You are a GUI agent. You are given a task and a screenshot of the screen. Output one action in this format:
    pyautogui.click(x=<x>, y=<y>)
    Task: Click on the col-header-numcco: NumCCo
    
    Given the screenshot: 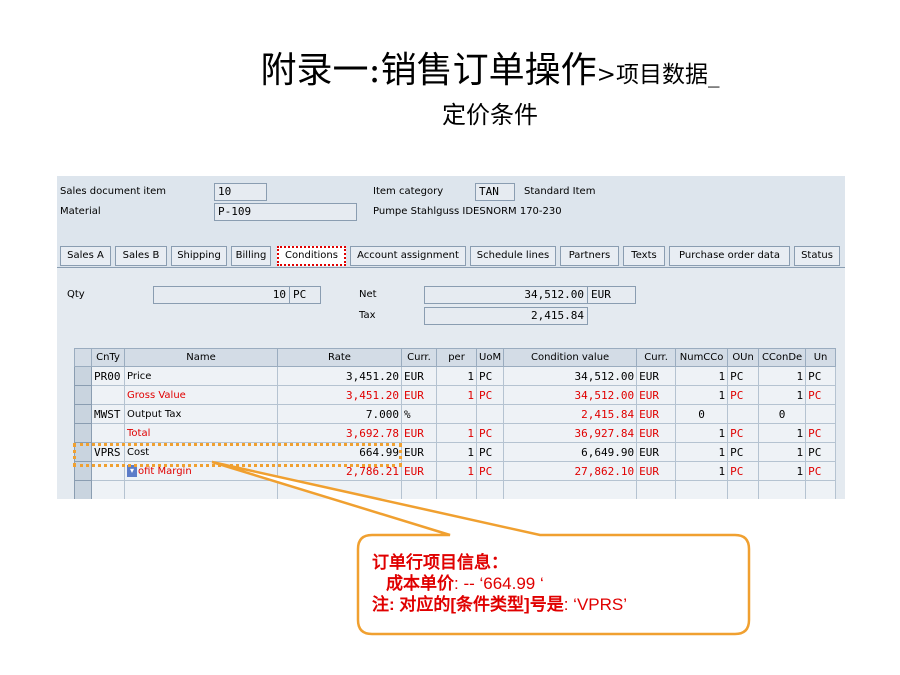 What is the action you would take?
    pyautogui.click(x=702, y=357)
    